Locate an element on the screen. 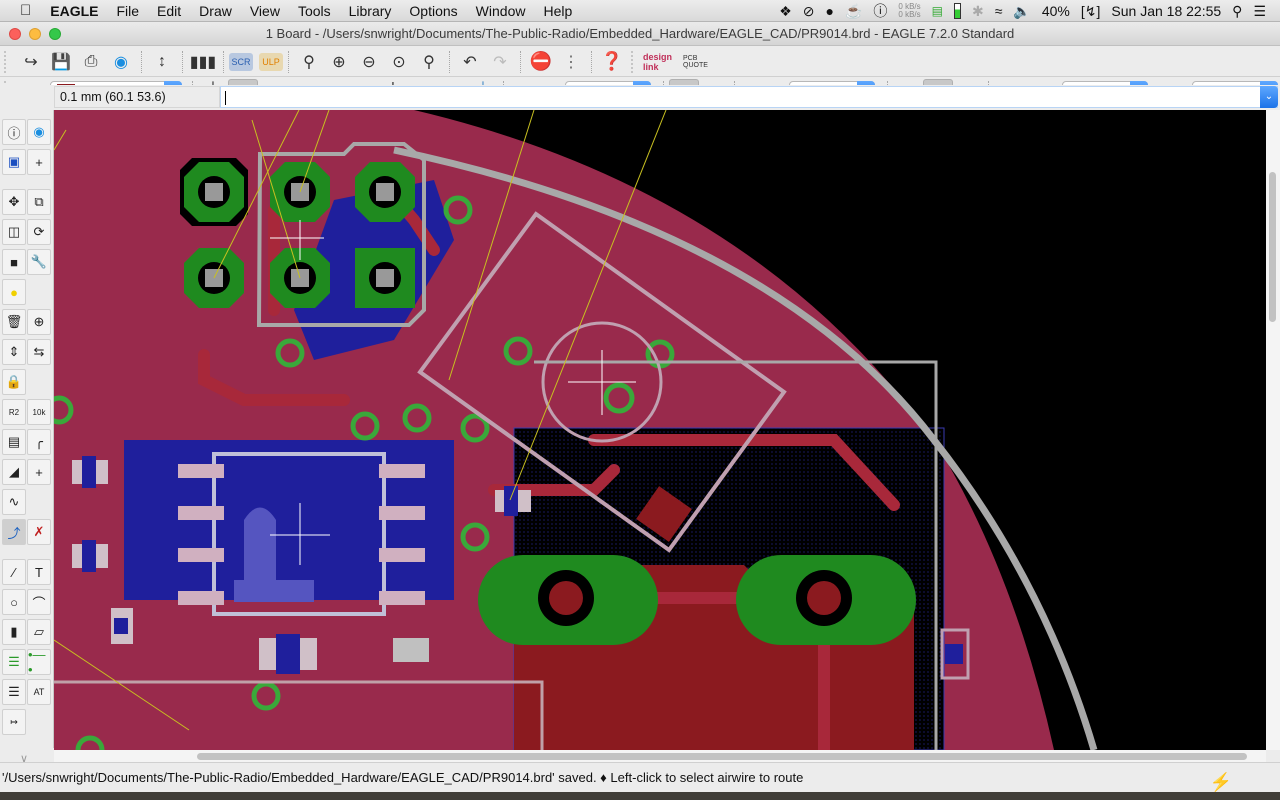 The width and height of the screenshot is (1280, 800). zoom-in-icon: ⊕ is located at coordinates (339, 62).